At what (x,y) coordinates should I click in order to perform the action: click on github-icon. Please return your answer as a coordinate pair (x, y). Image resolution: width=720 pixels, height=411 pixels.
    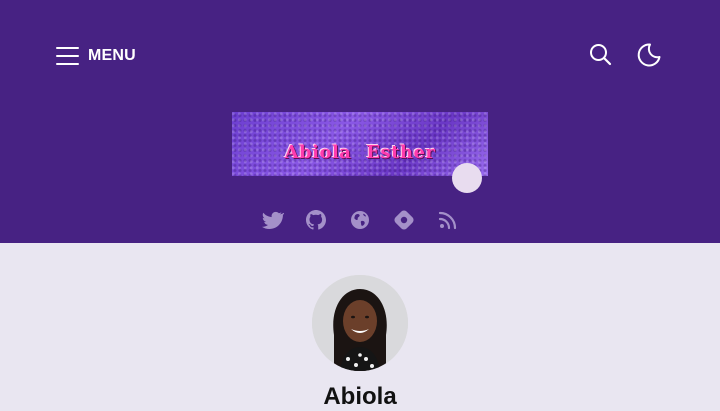
    Looking at the image, I should click on (316, 220).